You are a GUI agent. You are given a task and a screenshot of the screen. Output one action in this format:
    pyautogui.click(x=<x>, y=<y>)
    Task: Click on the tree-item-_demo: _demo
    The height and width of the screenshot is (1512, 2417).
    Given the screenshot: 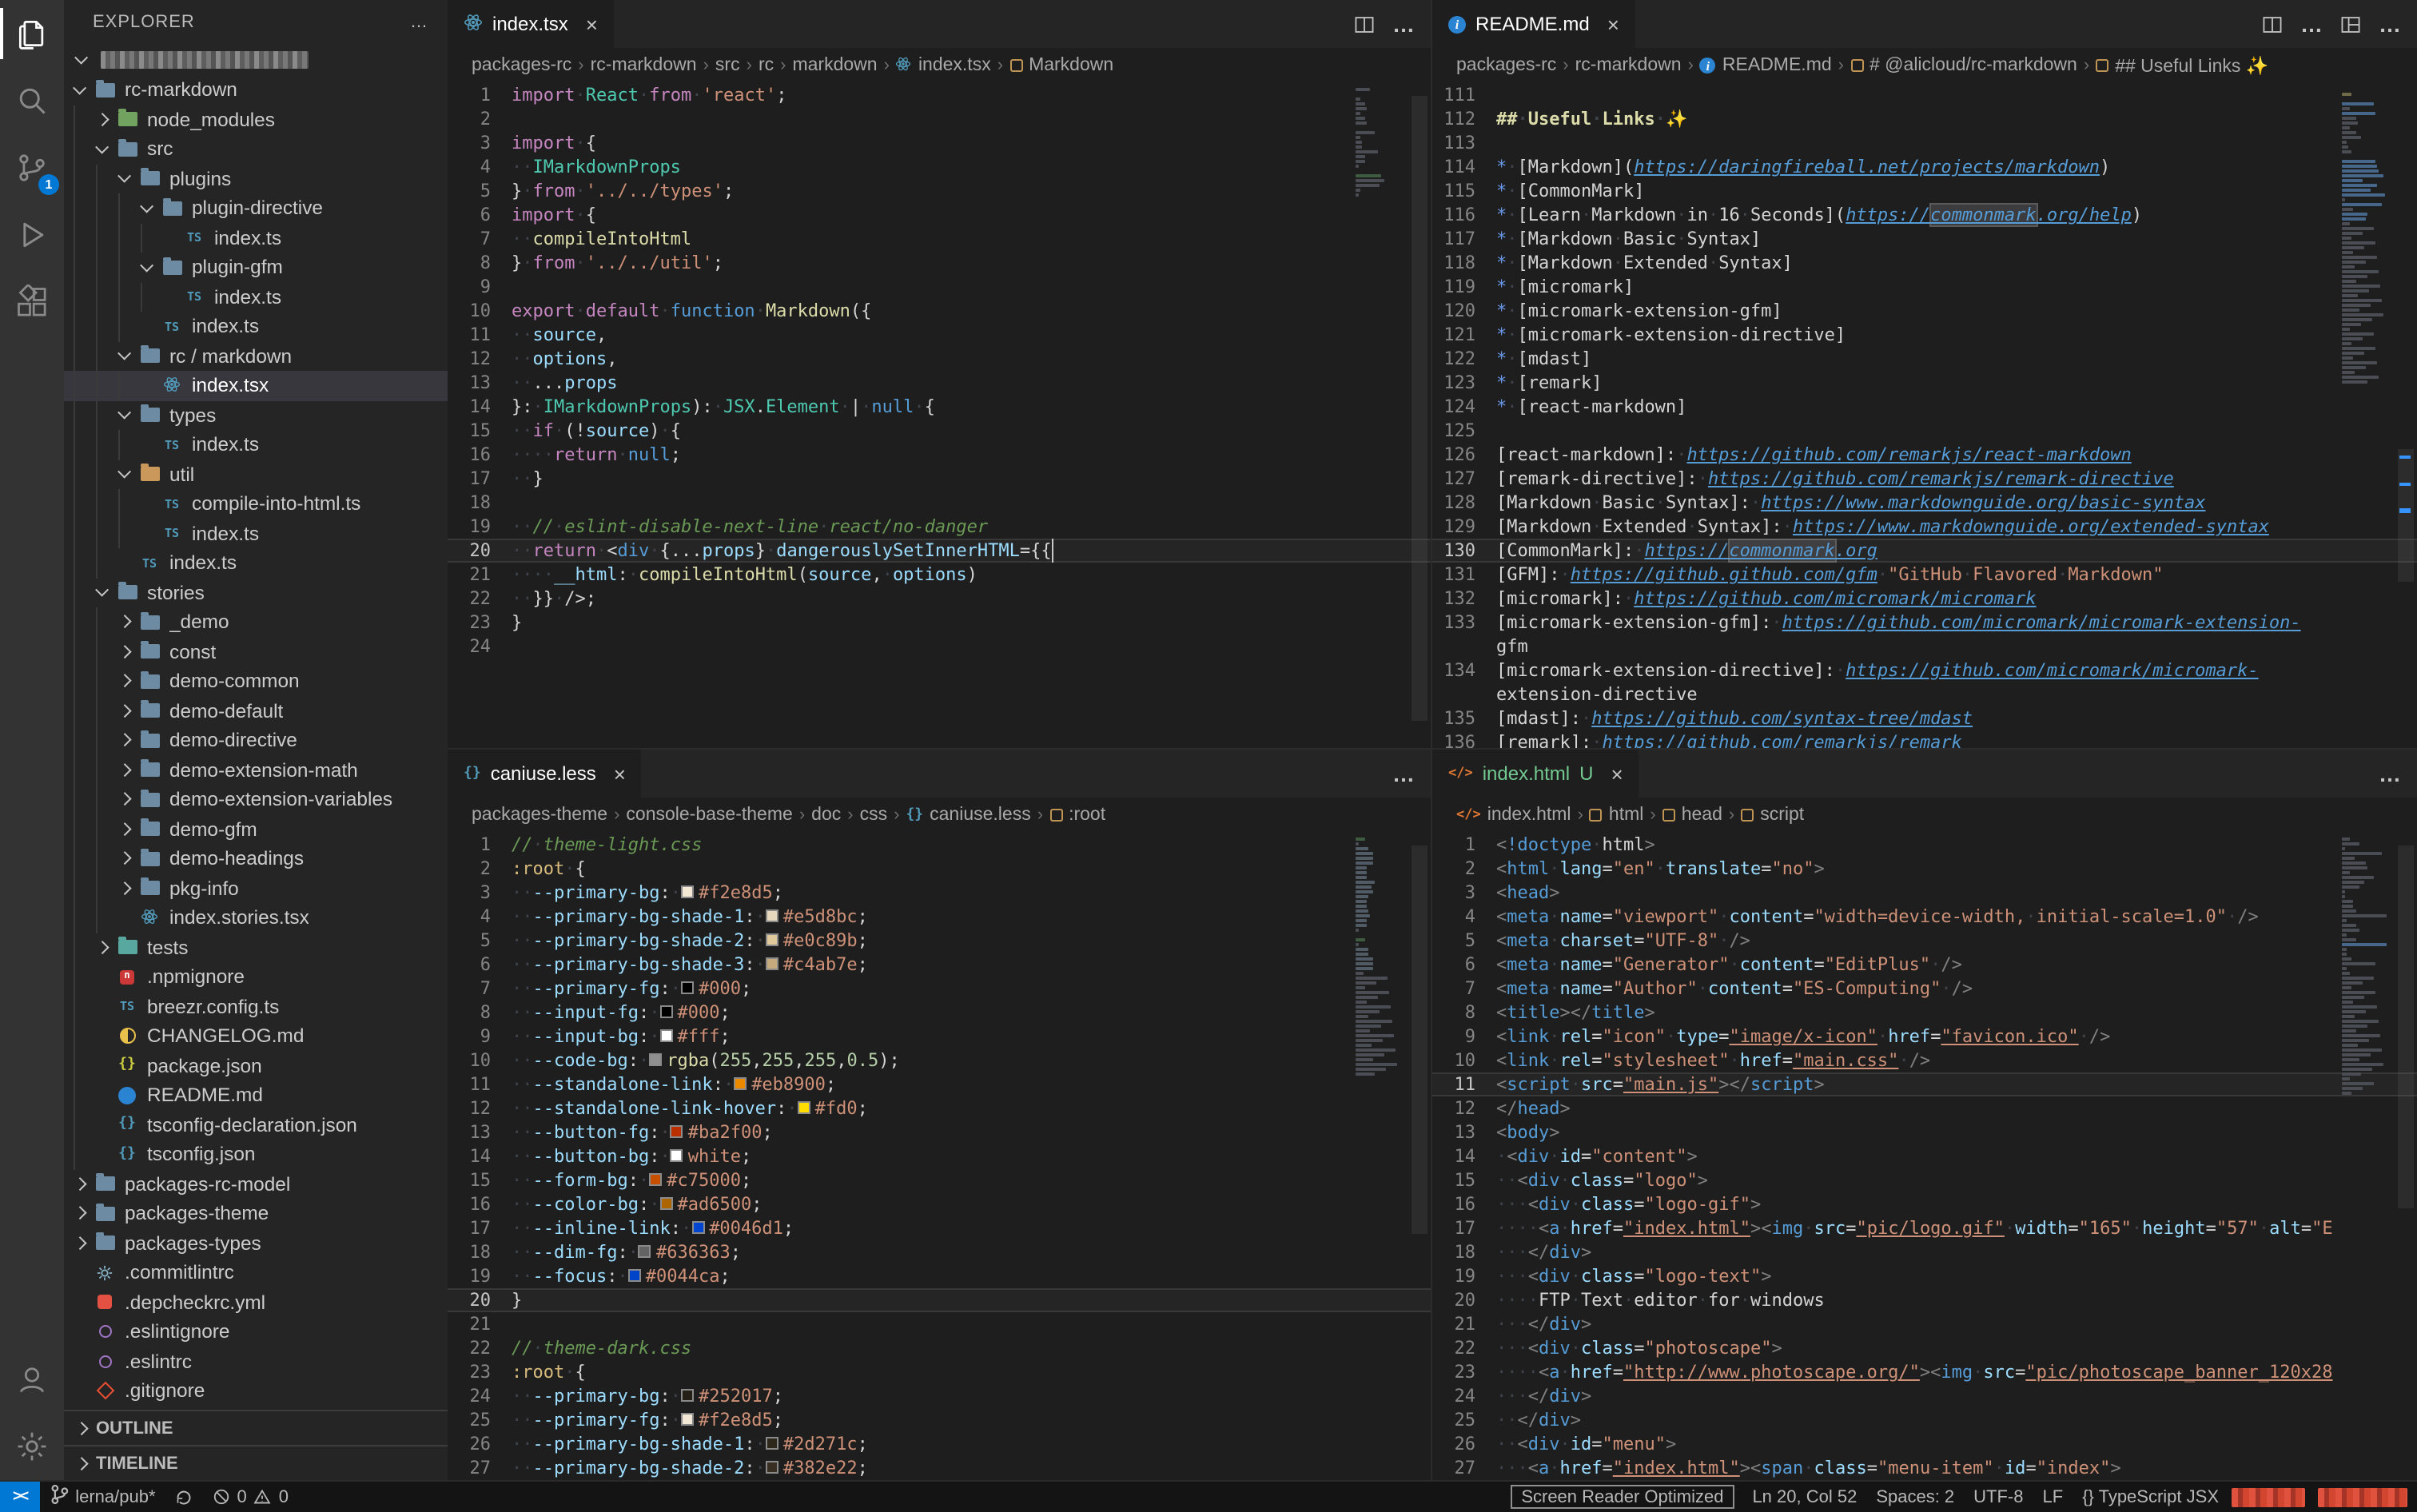 What is the action you would take?
    pyautogui.click(x=256, y=622)
    